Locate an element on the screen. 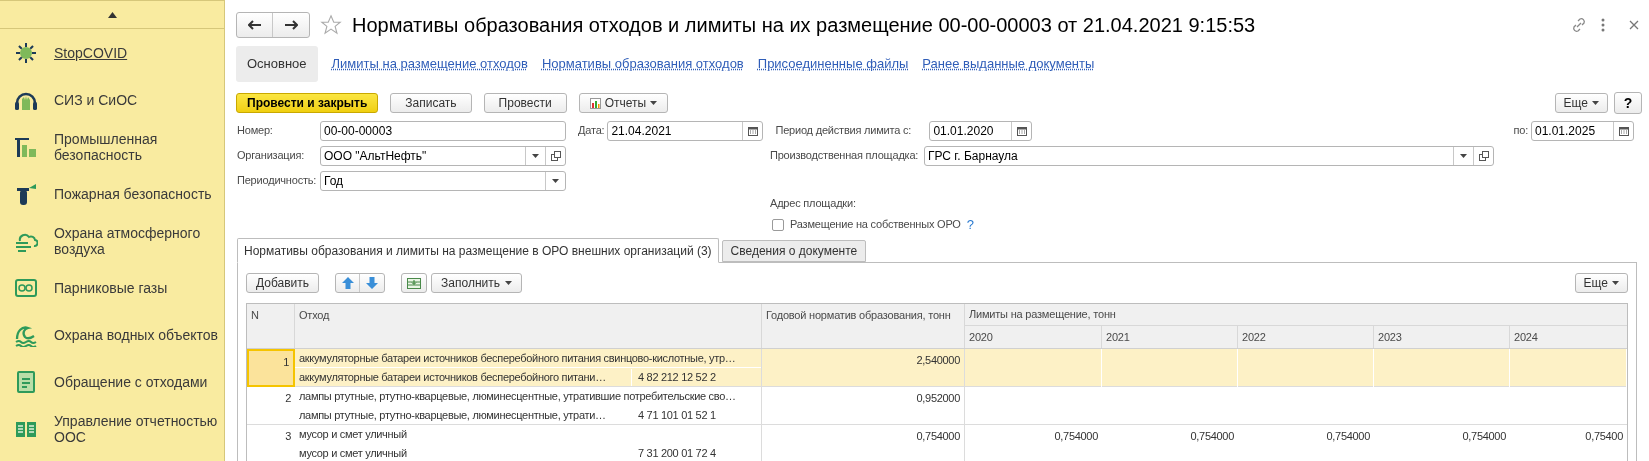 The image size is (1649, 461). table-cell-text: 3 is located at coordinates (288, 436).